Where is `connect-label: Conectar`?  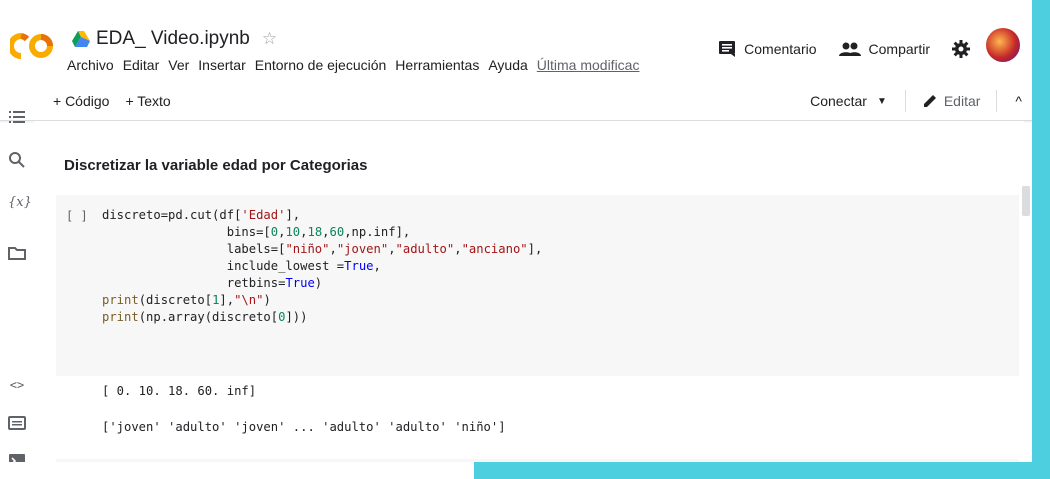
connect-label: Conectar is located at coordinates (838, 101).